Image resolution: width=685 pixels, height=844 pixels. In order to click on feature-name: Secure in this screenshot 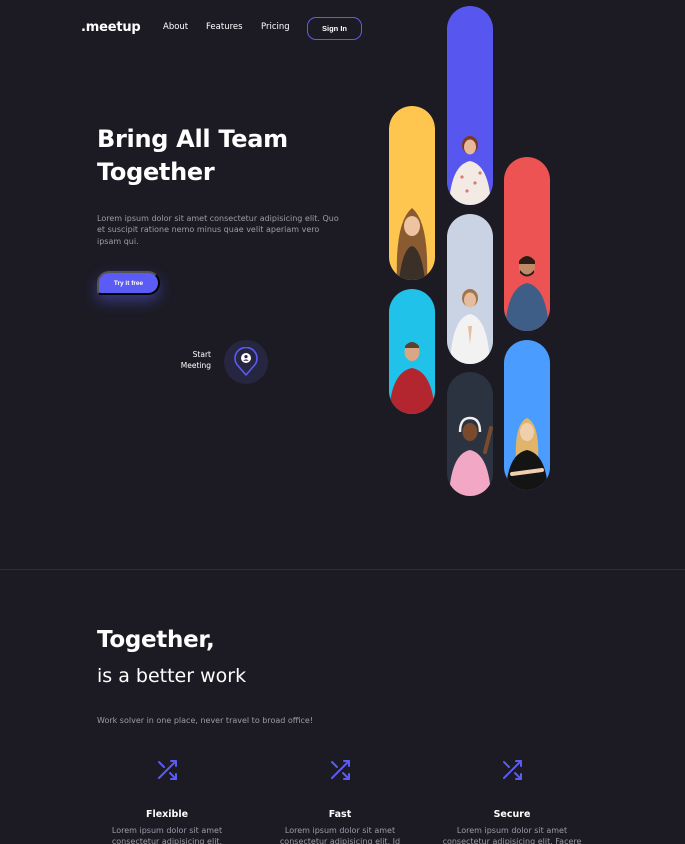, I will do `click(512, 814)`.